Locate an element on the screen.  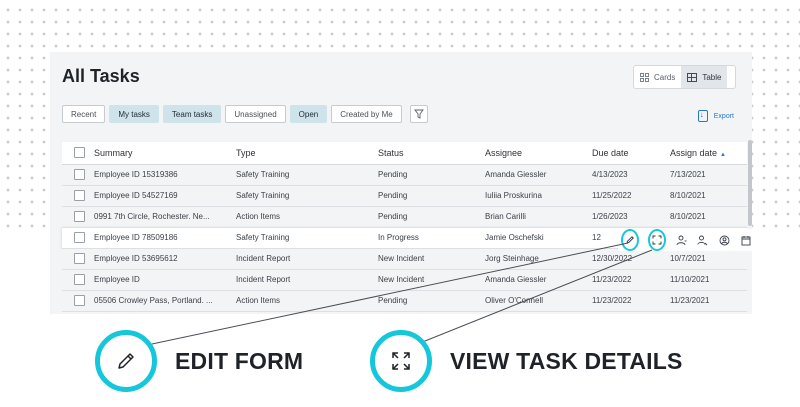
user-add-icon is located at coordinates (681, 240).